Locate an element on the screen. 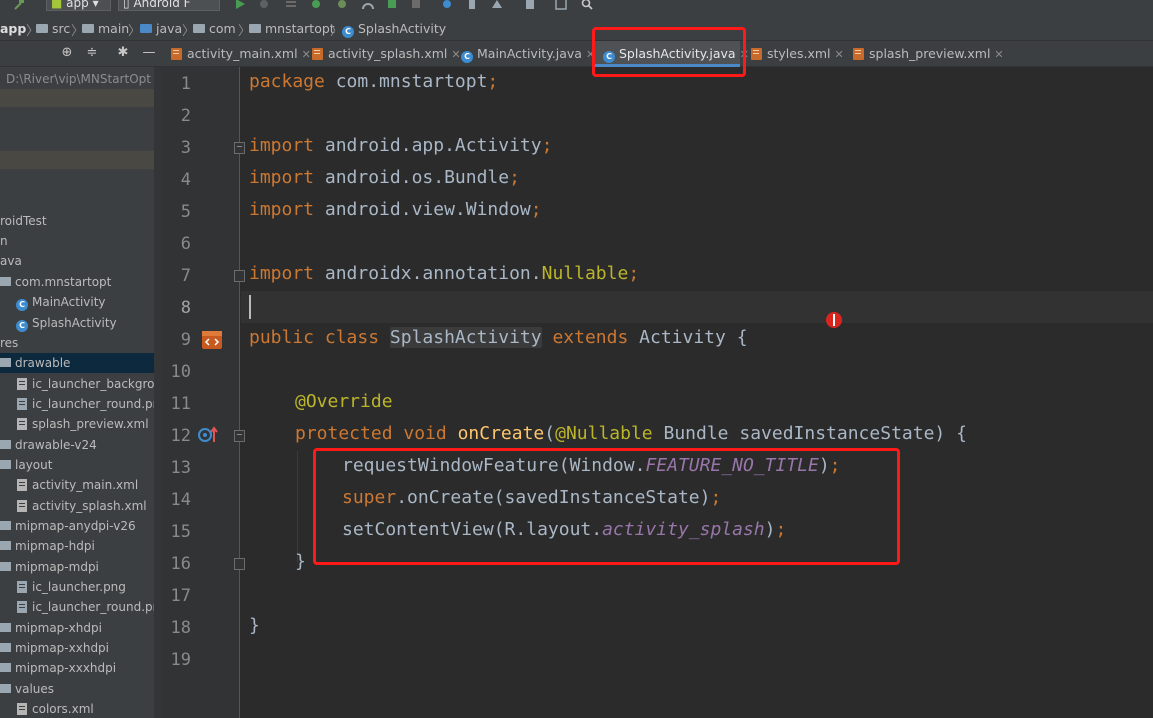  tree-item-java: ava is located at coordinates (77, 261).